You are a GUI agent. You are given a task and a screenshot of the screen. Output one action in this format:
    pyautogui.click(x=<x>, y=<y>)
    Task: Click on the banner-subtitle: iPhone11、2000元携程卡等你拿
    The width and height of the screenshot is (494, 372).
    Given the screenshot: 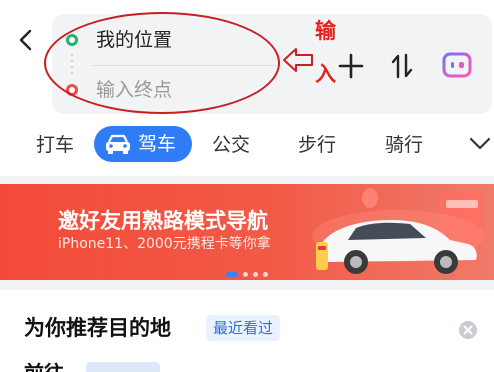 What is the action you would take?
    pyautogui.click(x=164, y=244)
    